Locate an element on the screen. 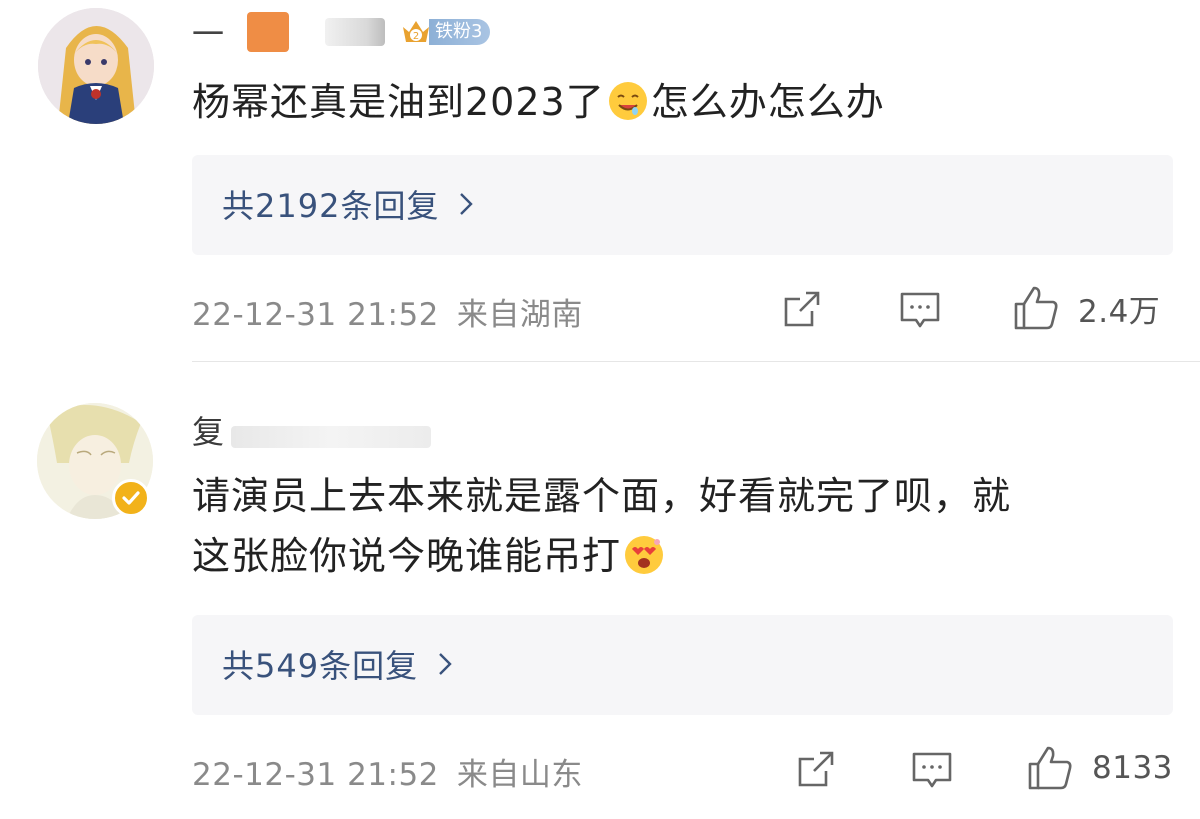 The image size is (1200, 819). replies-count-label: 共549条回复 is located at coordinates (320, 666).